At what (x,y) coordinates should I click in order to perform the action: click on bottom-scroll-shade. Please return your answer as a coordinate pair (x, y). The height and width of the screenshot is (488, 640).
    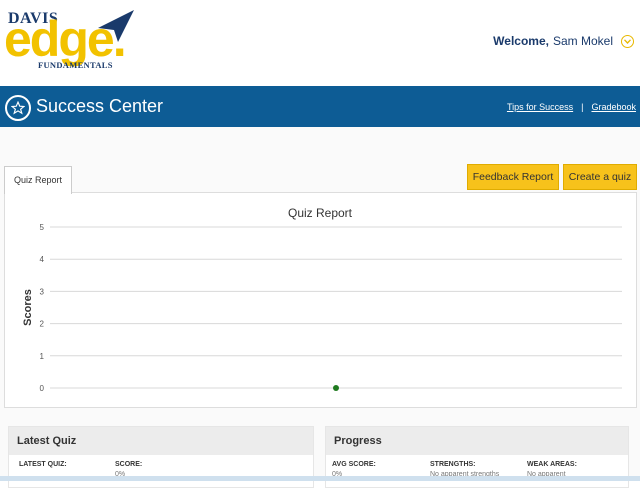
    Looking at the image, I should click on (320, 478).